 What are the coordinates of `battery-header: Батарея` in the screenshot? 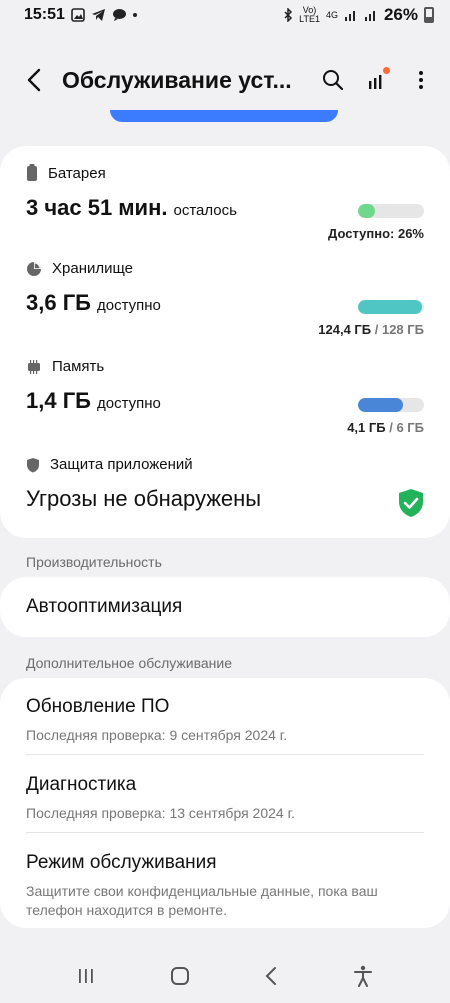 It's located at (225, 173).